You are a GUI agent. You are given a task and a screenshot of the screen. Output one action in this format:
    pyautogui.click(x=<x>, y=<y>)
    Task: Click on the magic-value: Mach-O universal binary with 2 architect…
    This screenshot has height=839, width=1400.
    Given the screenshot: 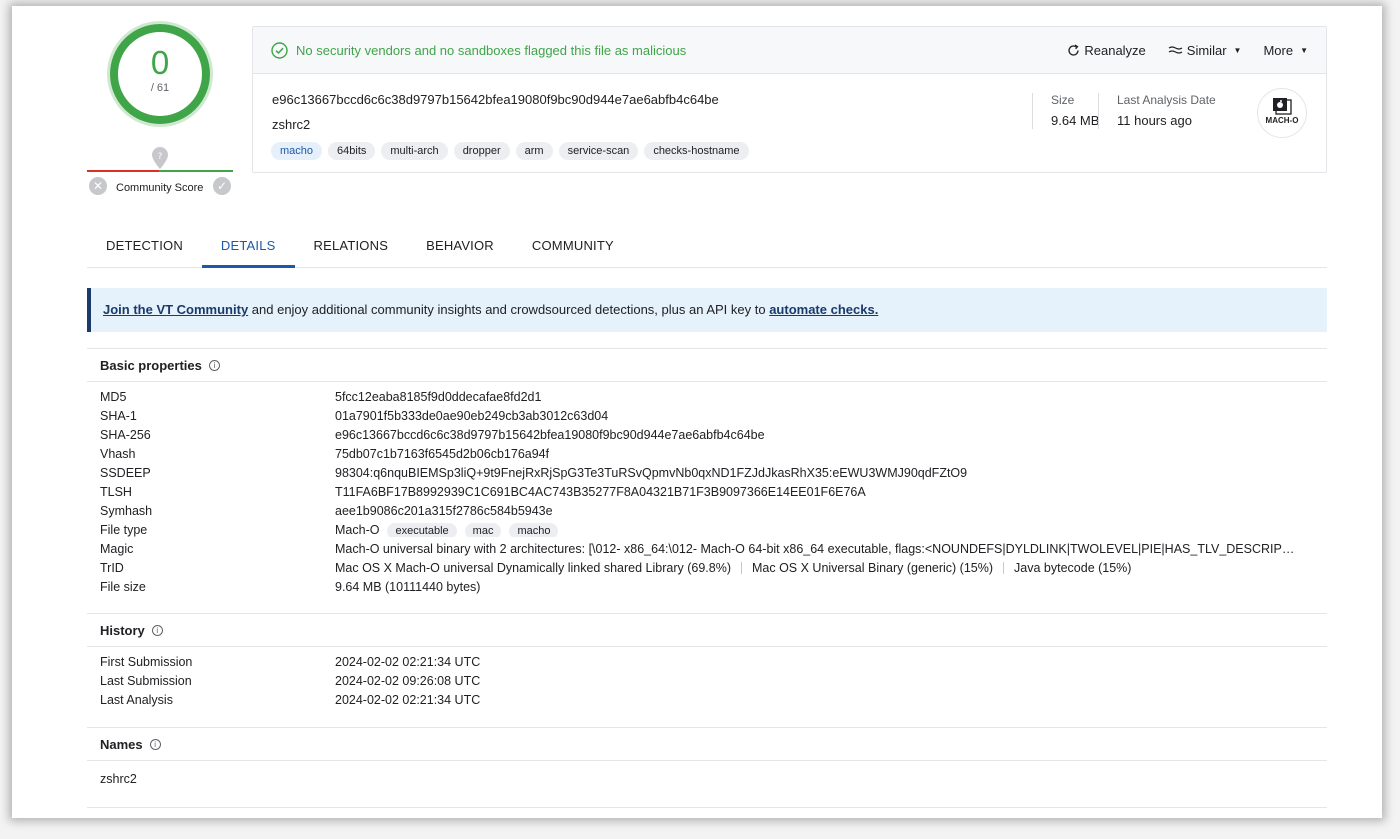 What is the action you would take?
    pyautogui.click(x=816, y=548)
    